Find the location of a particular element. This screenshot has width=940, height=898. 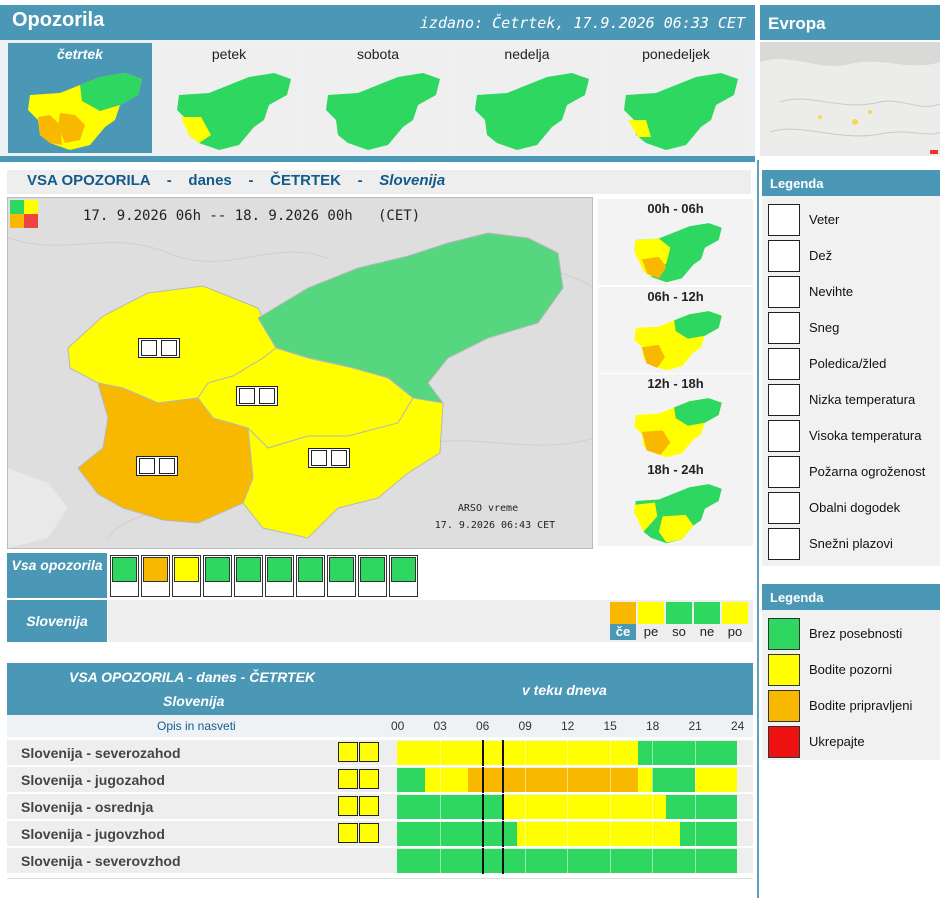

table-row: Slovenija - severozahod is located at coordinates (380, 752).